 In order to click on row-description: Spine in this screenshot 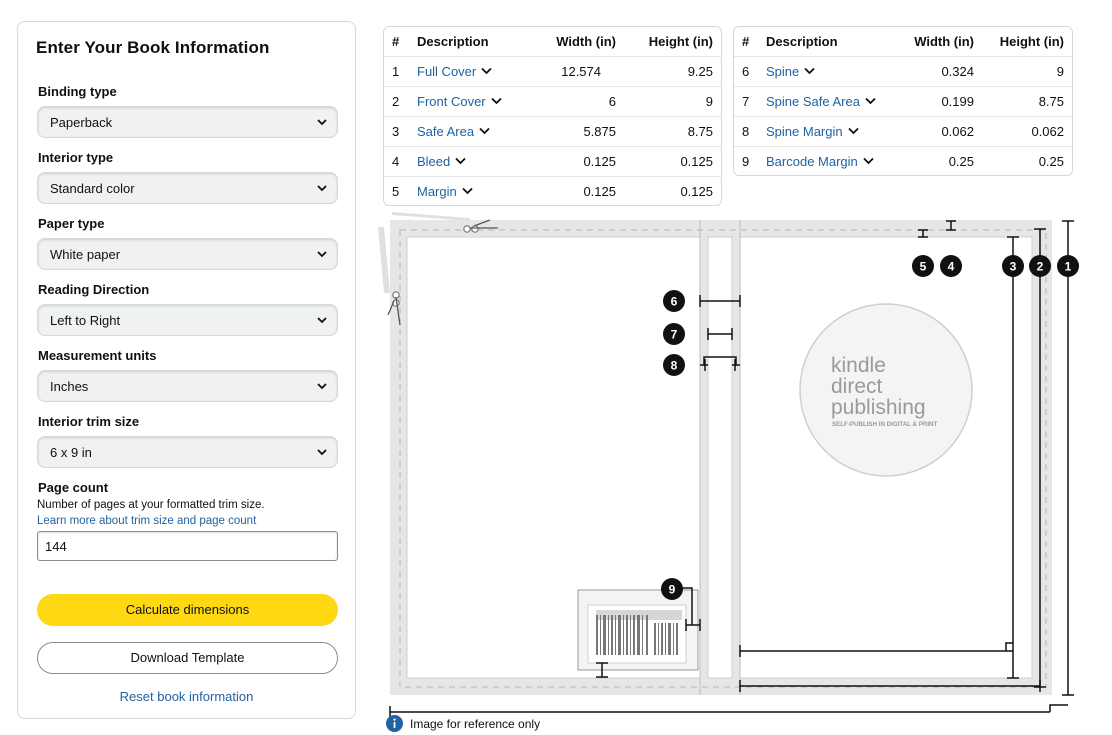, I will do `click(790, 71)`.